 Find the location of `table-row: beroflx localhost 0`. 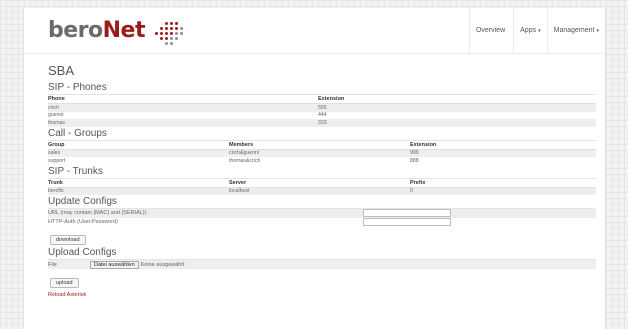

table-row: beroflx localhost 0 is located at coordinates (322, 191).